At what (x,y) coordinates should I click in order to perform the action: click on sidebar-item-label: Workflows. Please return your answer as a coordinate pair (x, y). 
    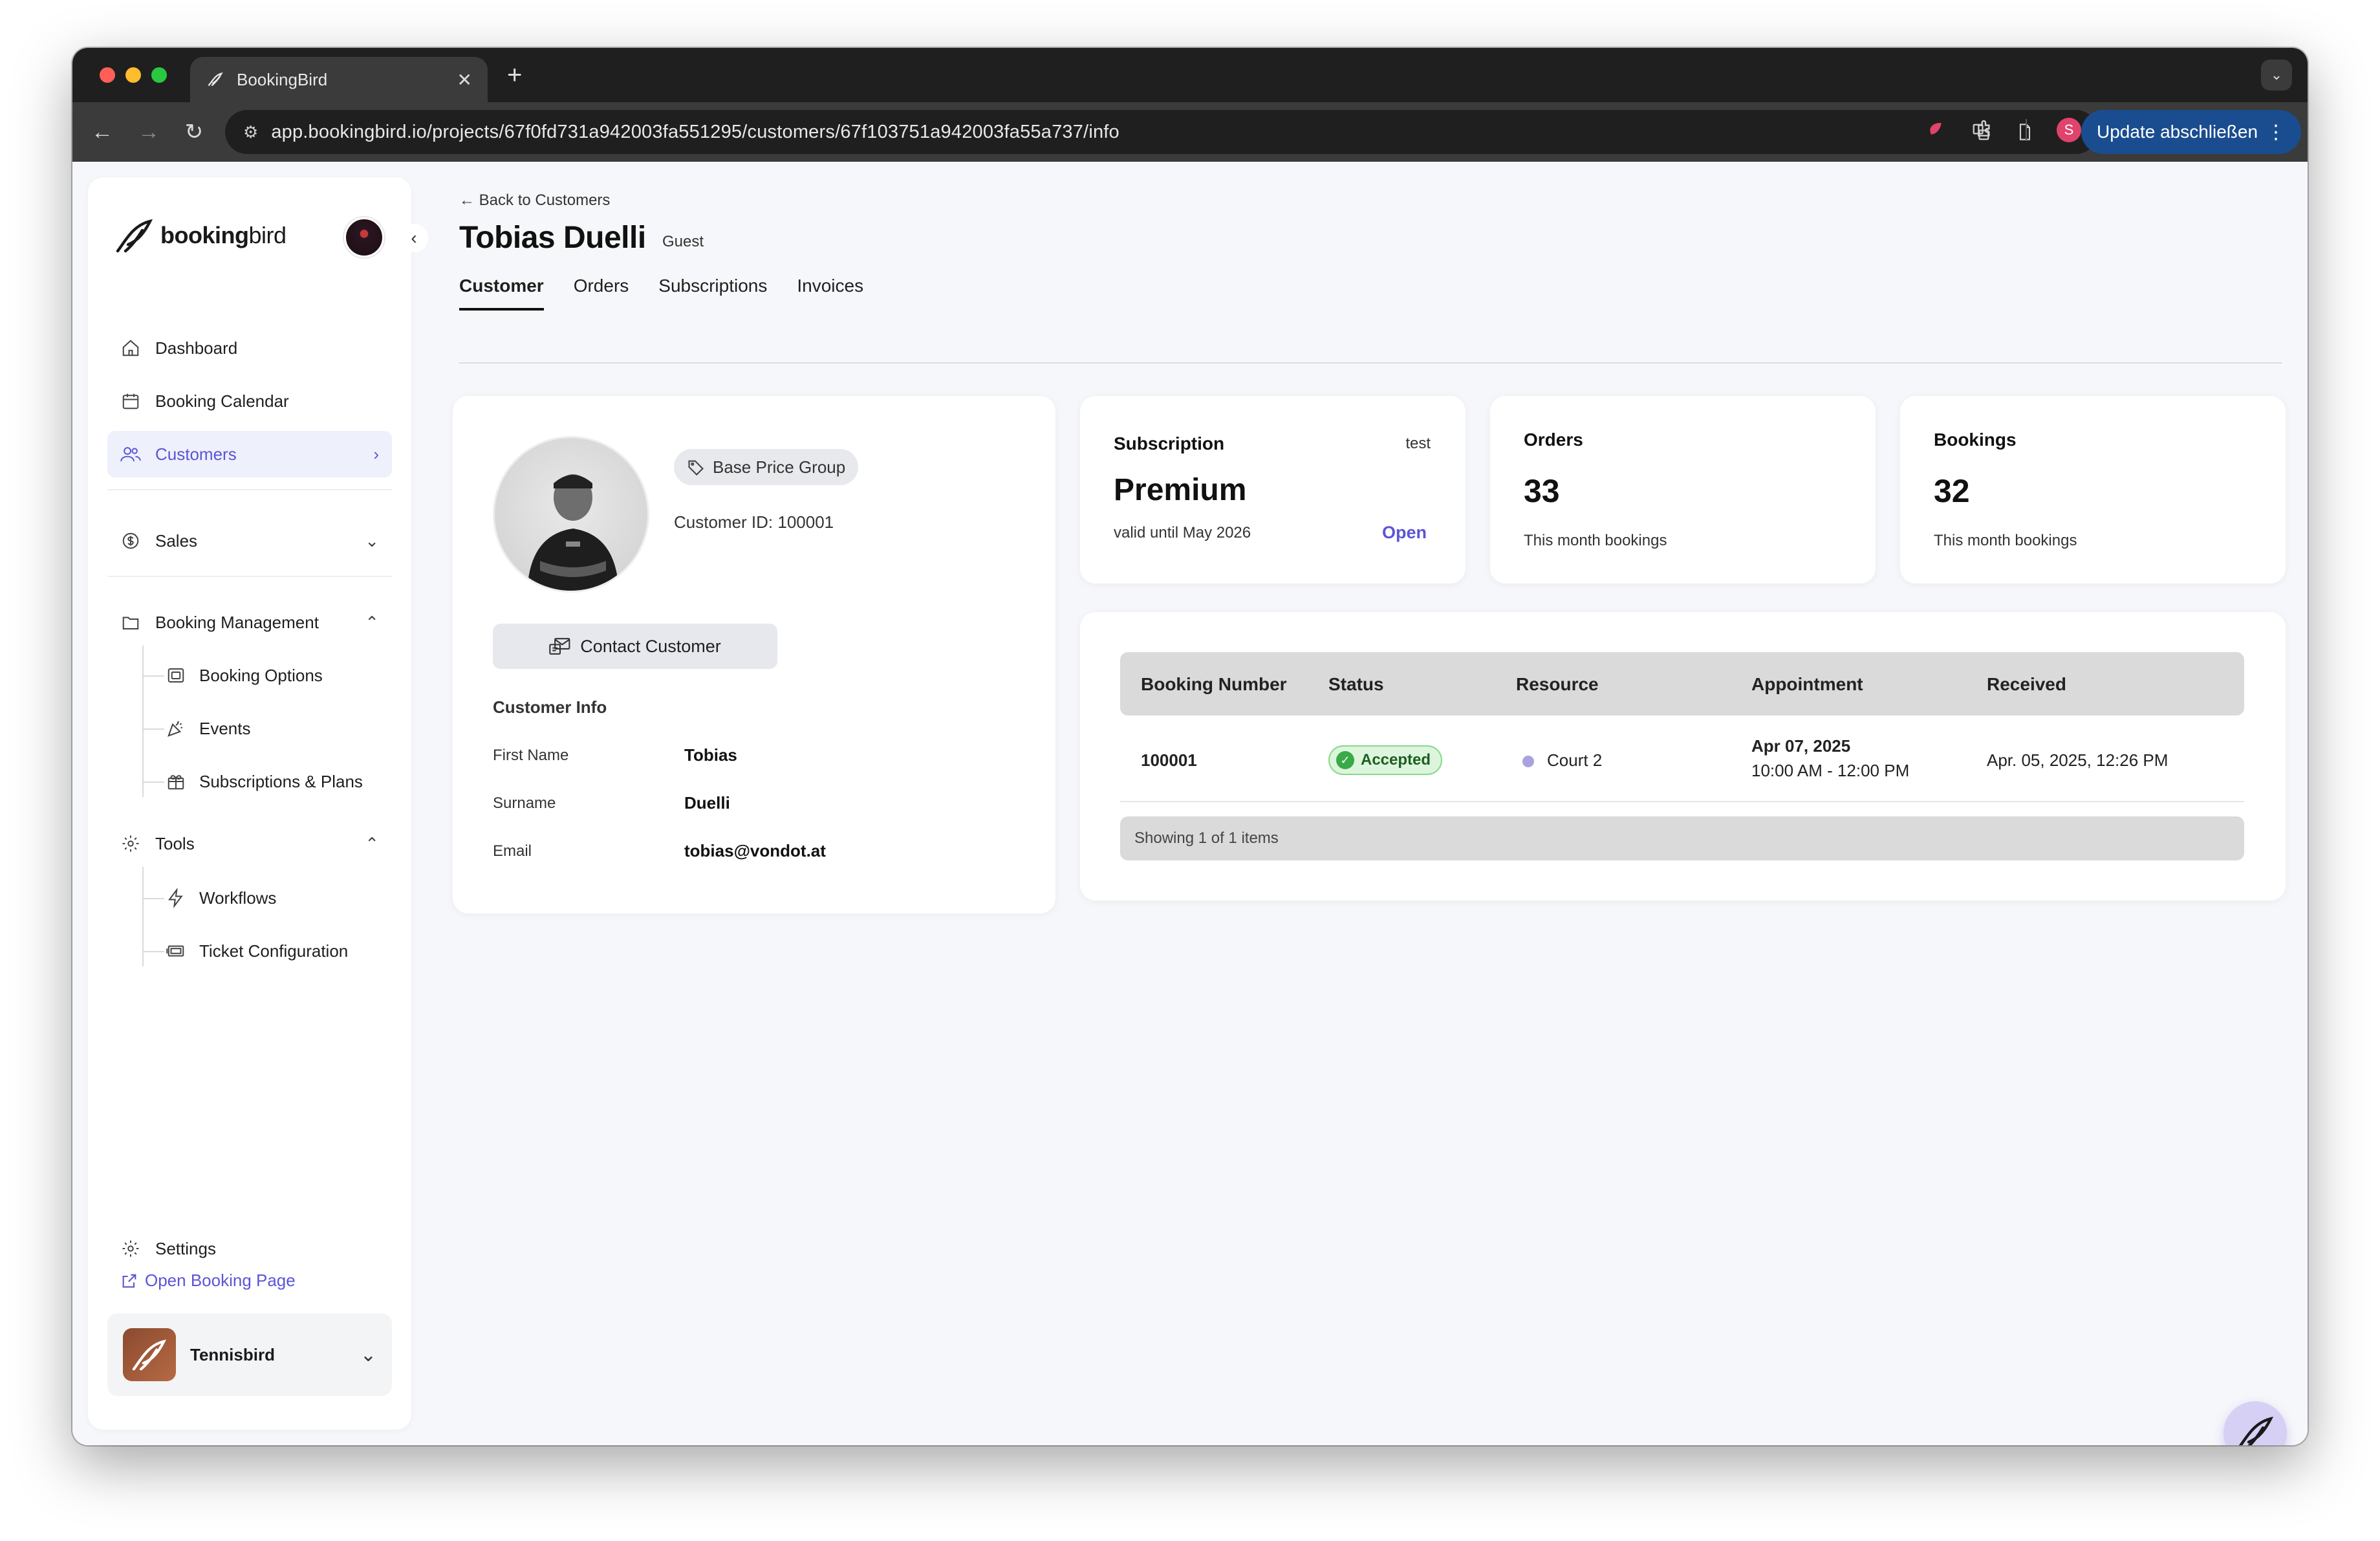
    Looking at the image, I should click on (238, 898).